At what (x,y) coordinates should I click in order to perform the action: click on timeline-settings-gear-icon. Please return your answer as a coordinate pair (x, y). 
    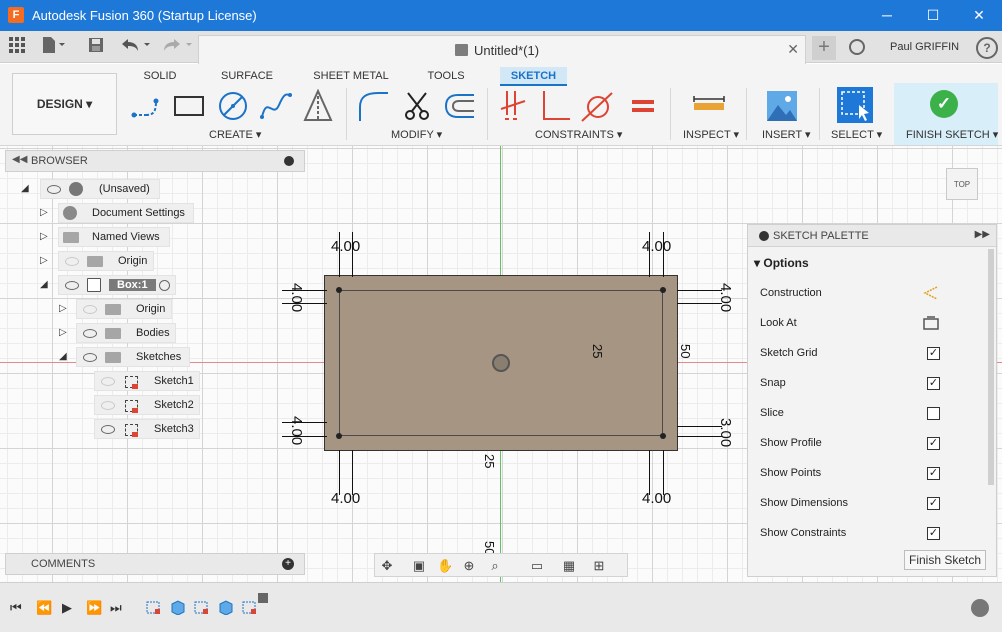
    Looking at the image, I should click on (980, 608).